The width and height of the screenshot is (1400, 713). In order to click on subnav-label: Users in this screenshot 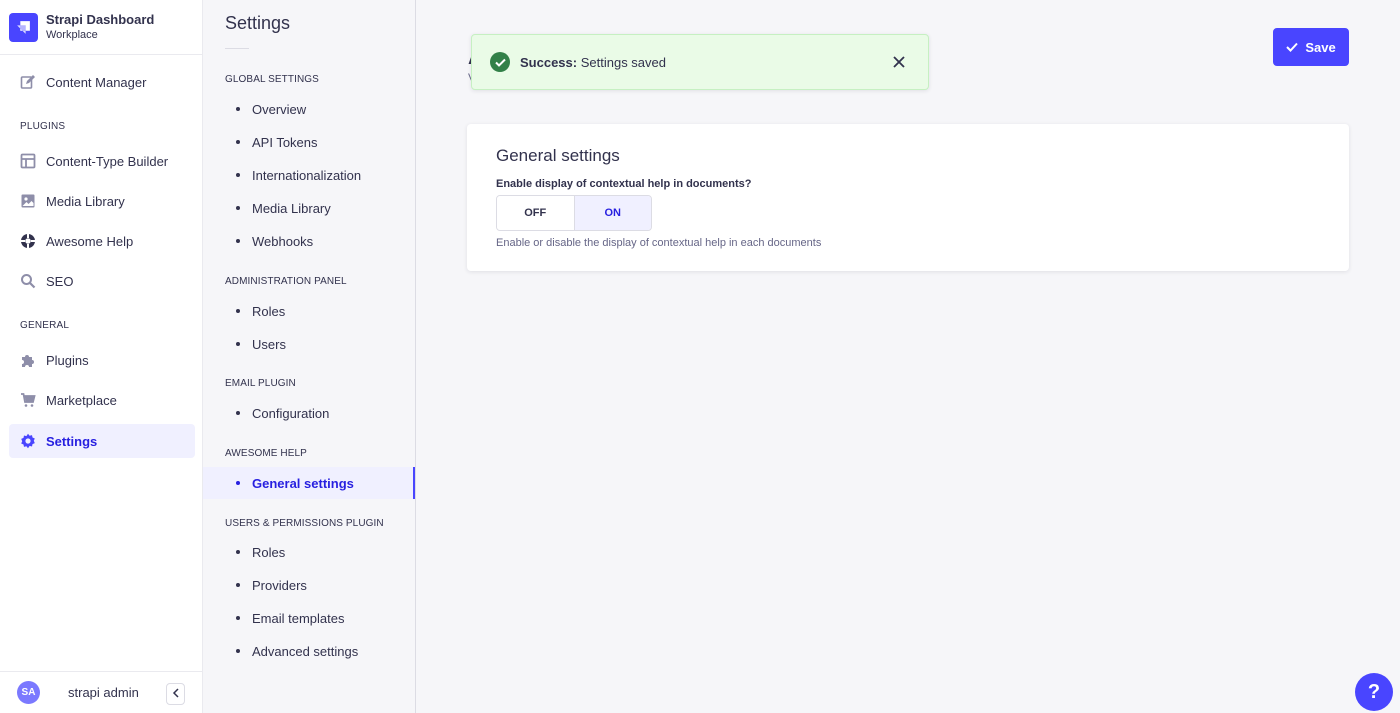, I will do `click(269, 344)`.